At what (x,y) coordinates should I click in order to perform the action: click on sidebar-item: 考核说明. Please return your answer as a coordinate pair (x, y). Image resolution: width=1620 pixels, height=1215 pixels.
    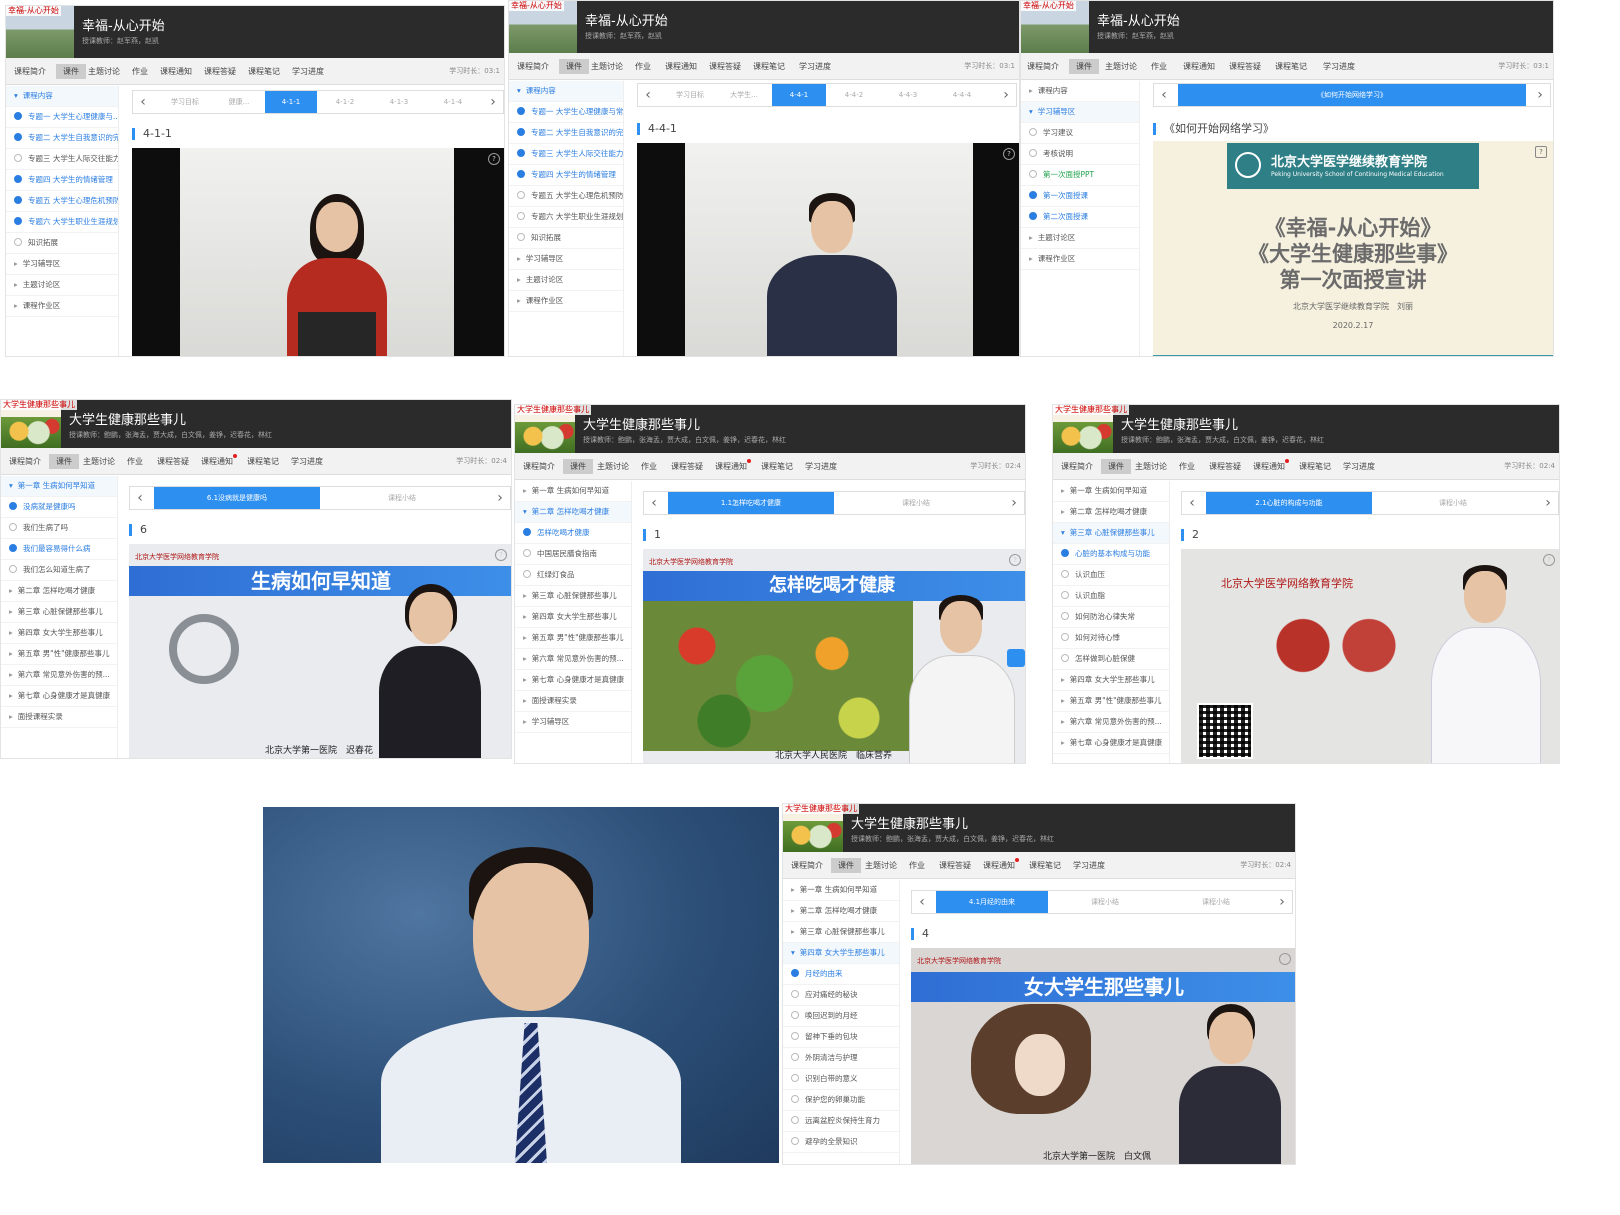
    Looking at the image, I should click on (1080, 154).